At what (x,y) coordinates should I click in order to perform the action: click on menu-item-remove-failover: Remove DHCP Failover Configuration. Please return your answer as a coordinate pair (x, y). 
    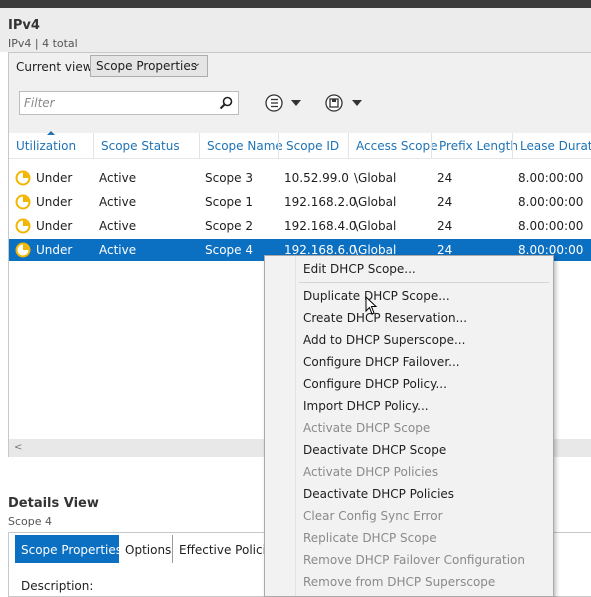
    Looking at the image, I should click on (414, 560).